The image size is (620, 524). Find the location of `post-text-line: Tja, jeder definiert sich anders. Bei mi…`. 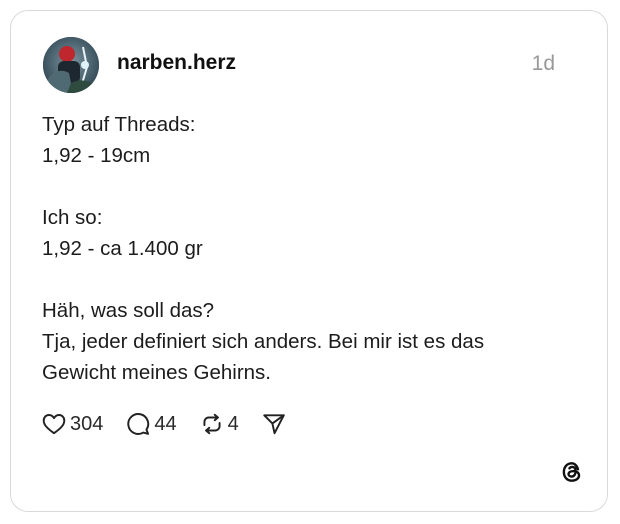

post-text-line: Tja, jeder definiert sich anders. Bei mi… is located at coordinates (263, 341).